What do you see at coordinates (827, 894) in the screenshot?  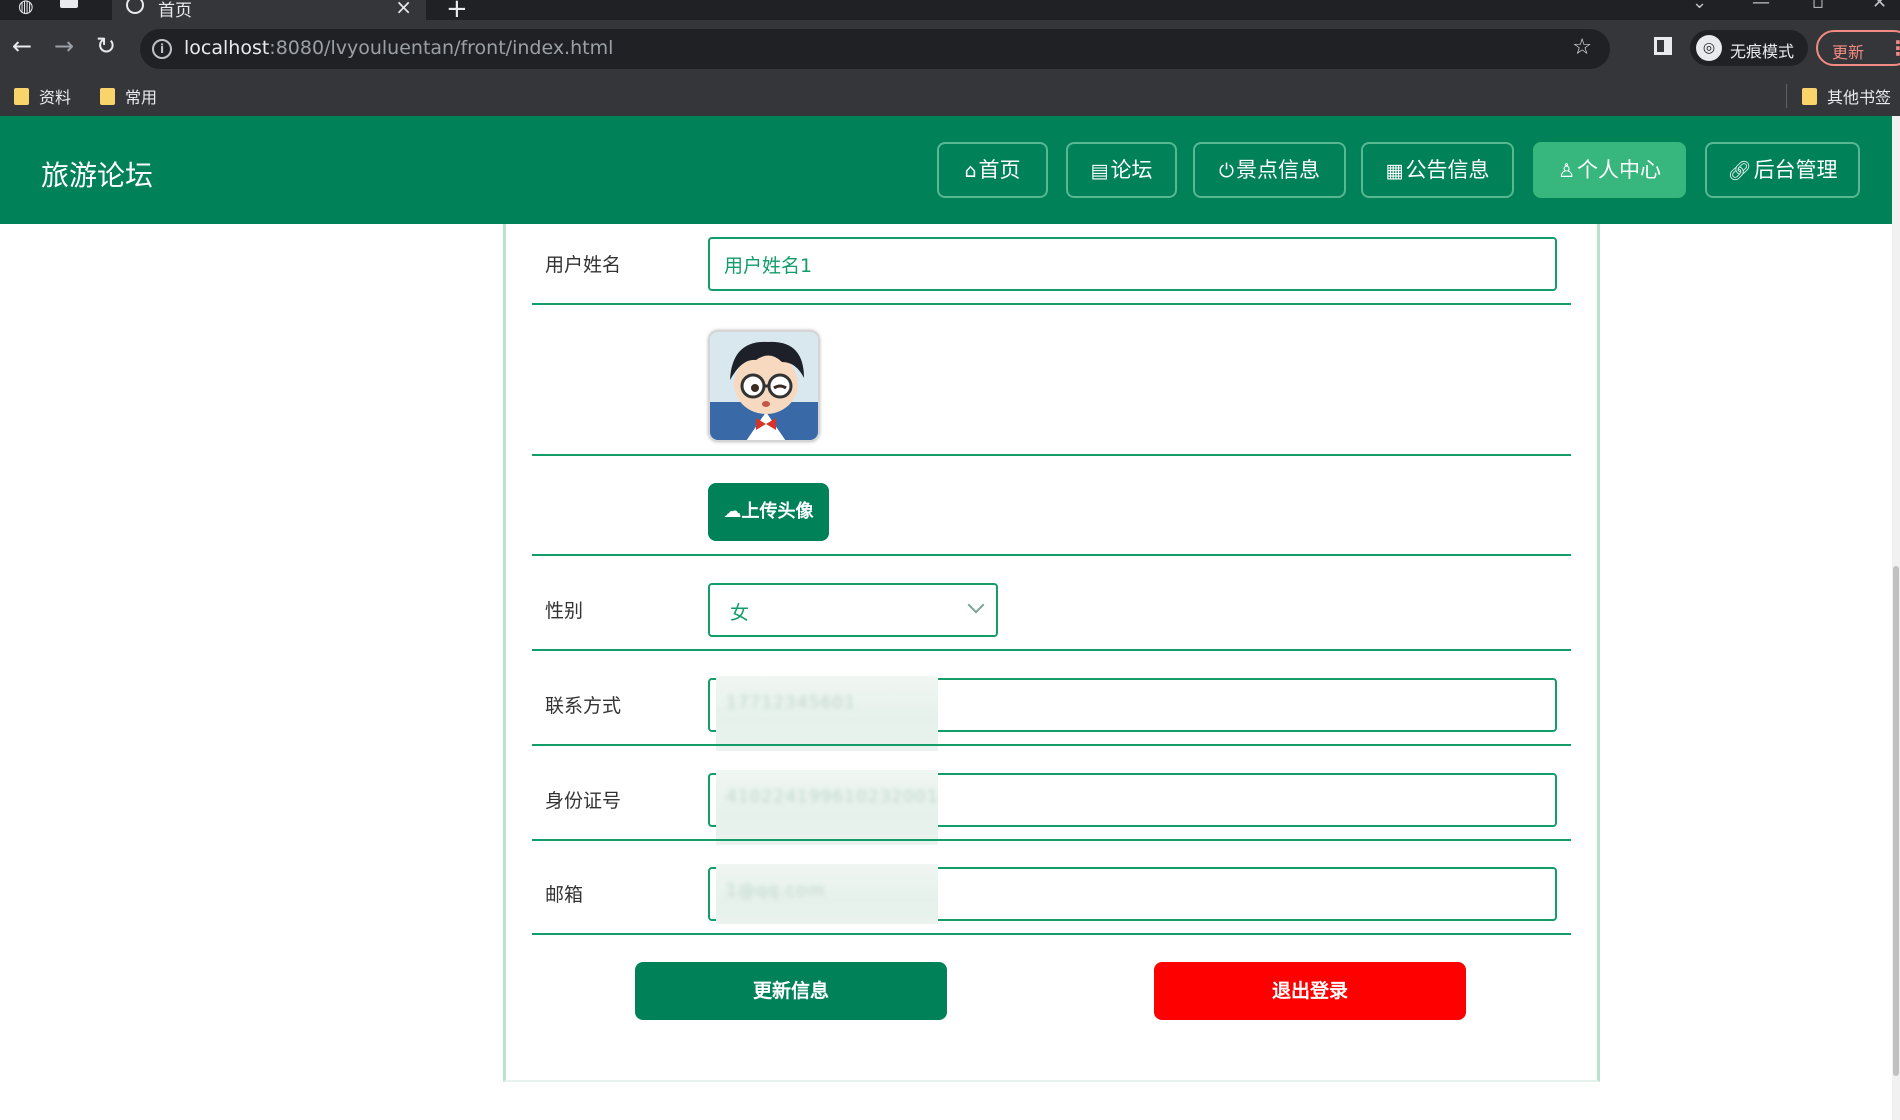 I see `email-redaction: 1@qq.com` at bounding box center [827, 894].